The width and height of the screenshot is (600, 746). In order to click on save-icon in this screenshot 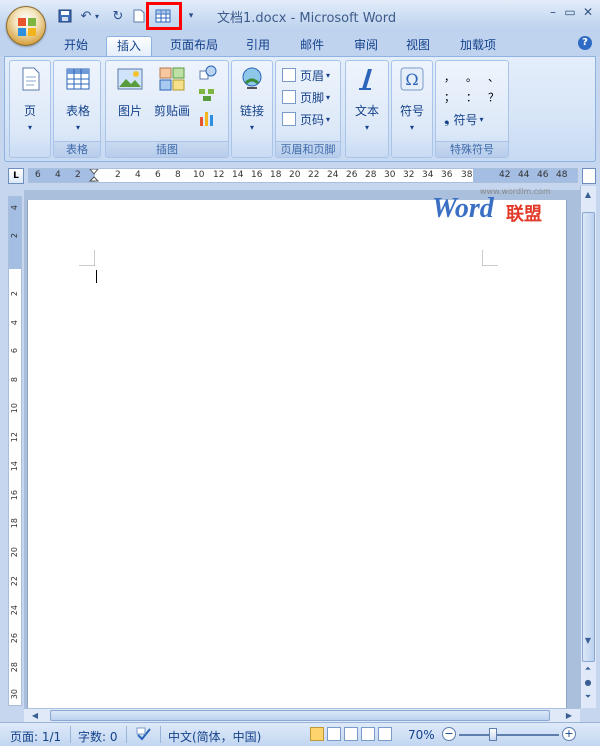, I will do `click(65, 16)`.